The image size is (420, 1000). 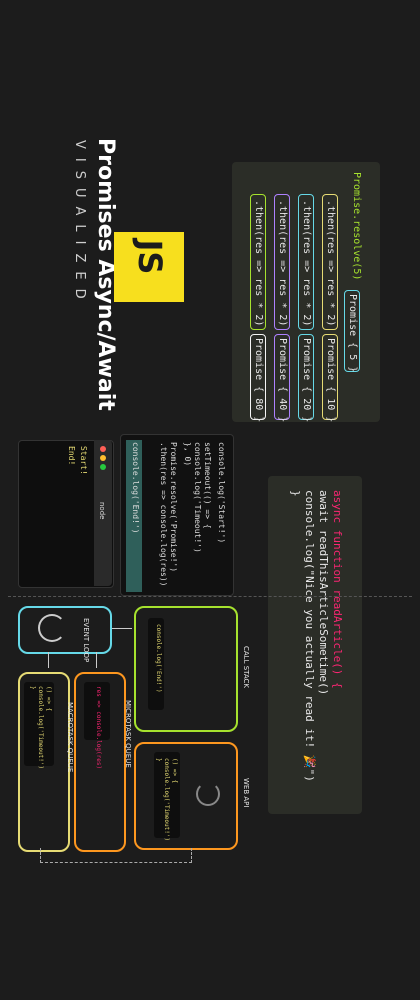 I want to click on result-10: Promise { 10 }, so click(x=330, y=380).